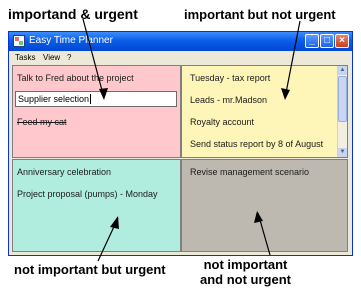  I want to click on annotation-not-important-not-urgent: not important and not urgent, so click(245, 272).